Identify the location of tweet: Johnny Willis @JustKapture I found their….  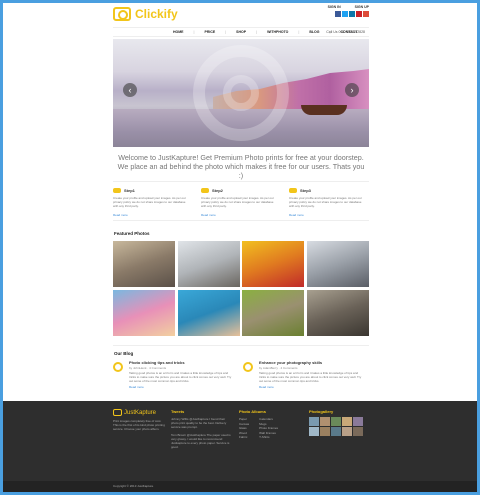
(199, 423).